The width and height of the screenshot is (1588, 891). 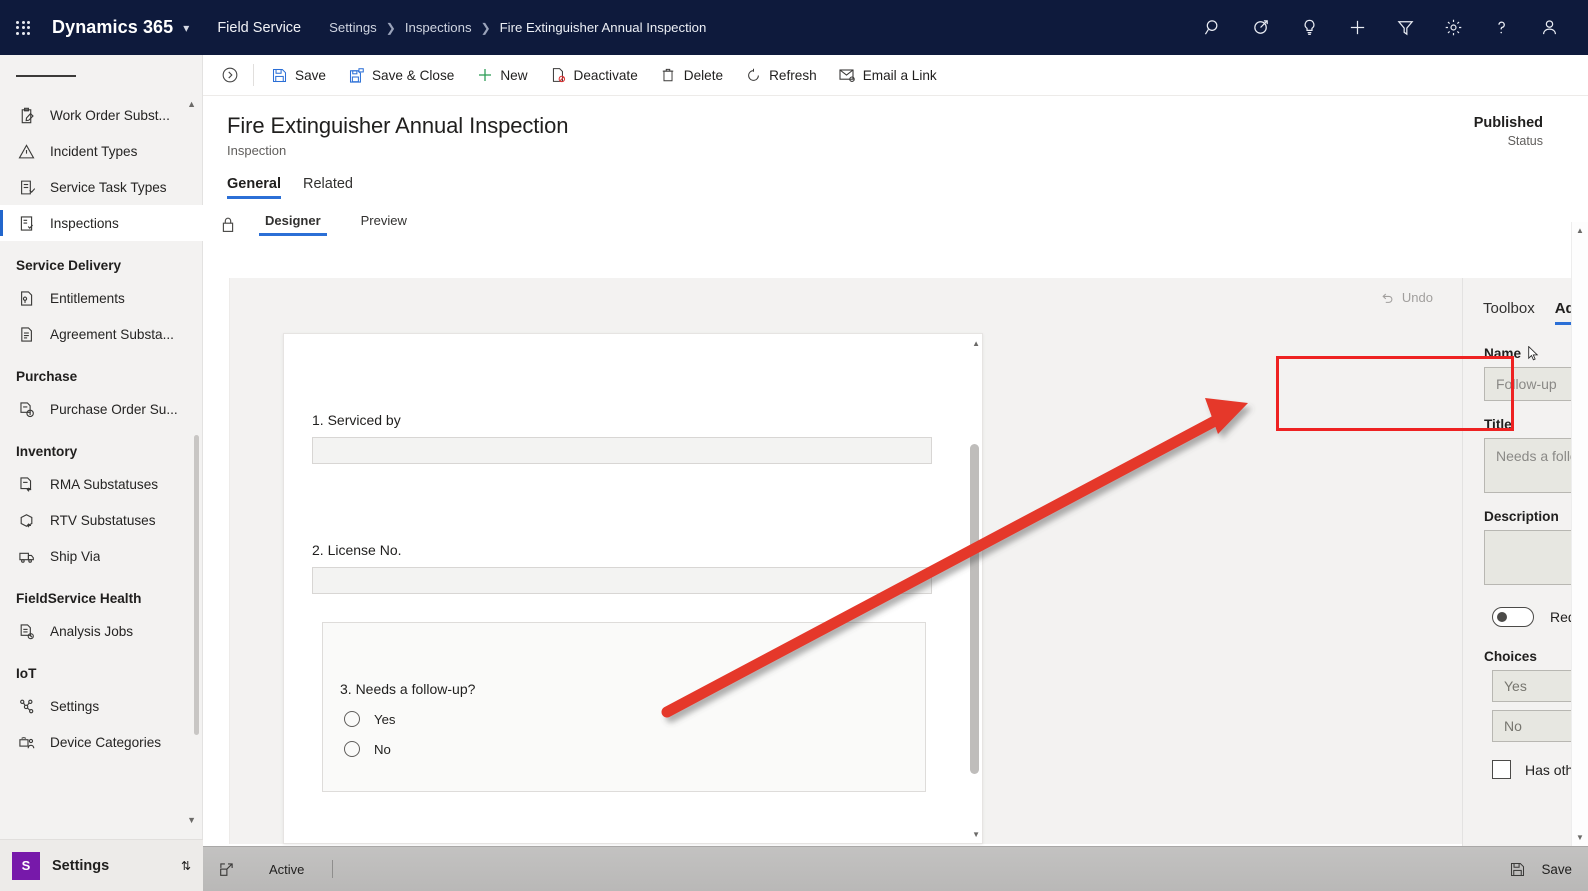 I want to click on record-entity-label: Inspection, so click(x=257, y=150).